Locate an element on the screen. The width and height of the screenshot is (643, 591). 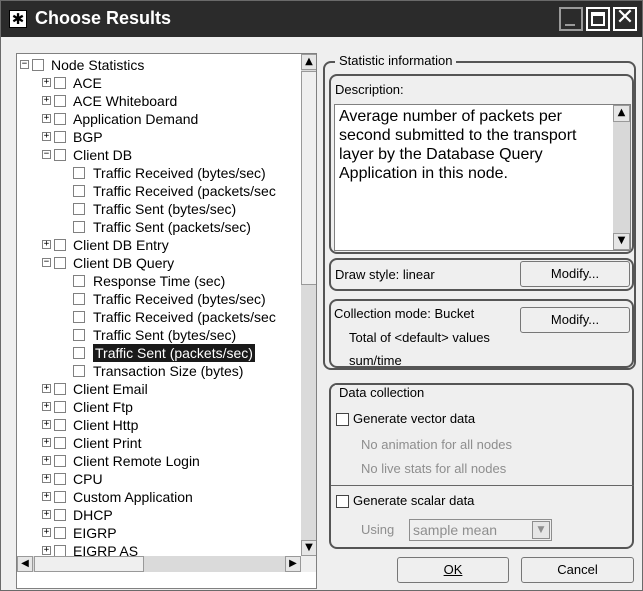
tree-item: − Node Statistics is located at coordinates (159, 65).